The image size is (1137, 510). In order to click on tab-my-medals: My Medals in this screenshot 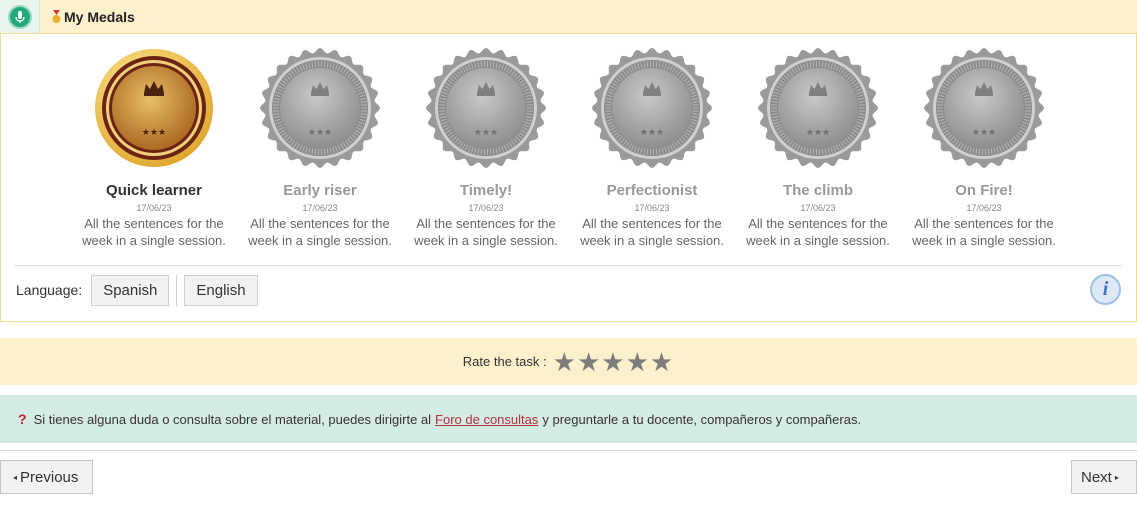, I will do `click(93, 17)`.